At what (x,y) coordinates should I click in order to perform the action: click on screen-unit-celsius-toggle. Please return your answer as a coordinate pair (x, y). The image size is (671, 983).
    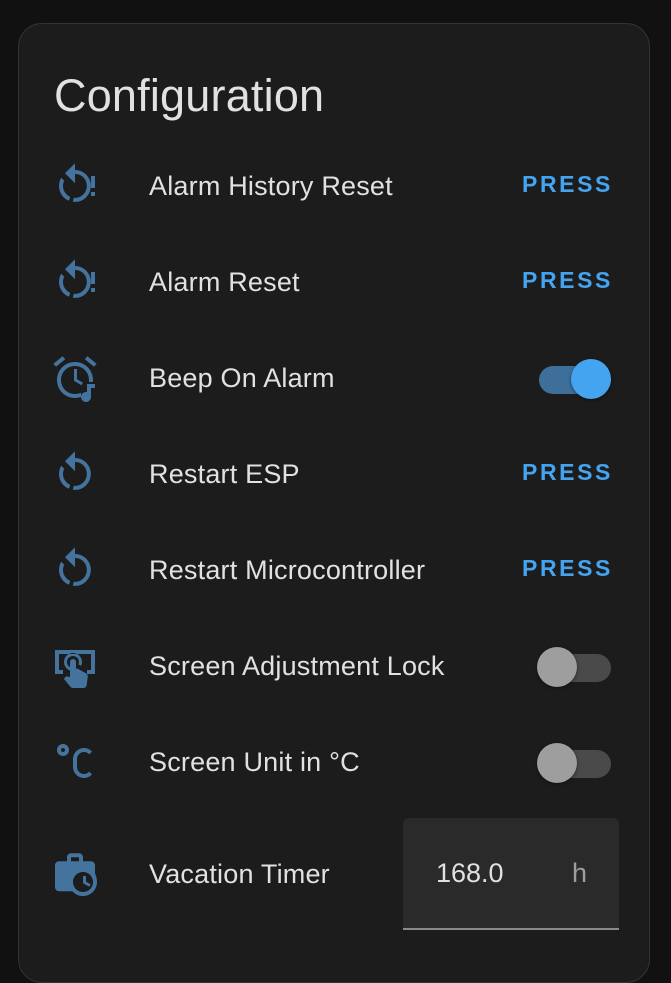
    Looking at the image, I should click on (574, 763).